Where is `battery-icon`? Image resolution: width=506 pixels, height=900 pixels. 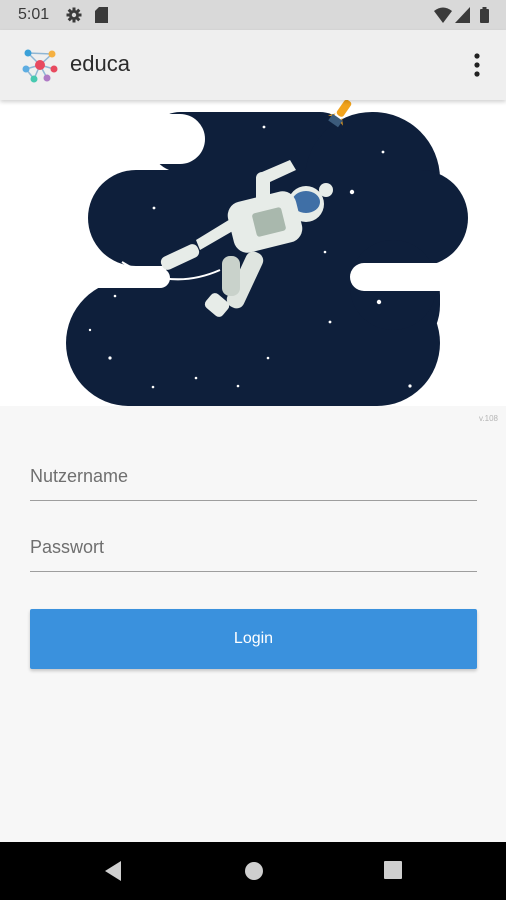
battery-icon is located at coordinates (484, 17).